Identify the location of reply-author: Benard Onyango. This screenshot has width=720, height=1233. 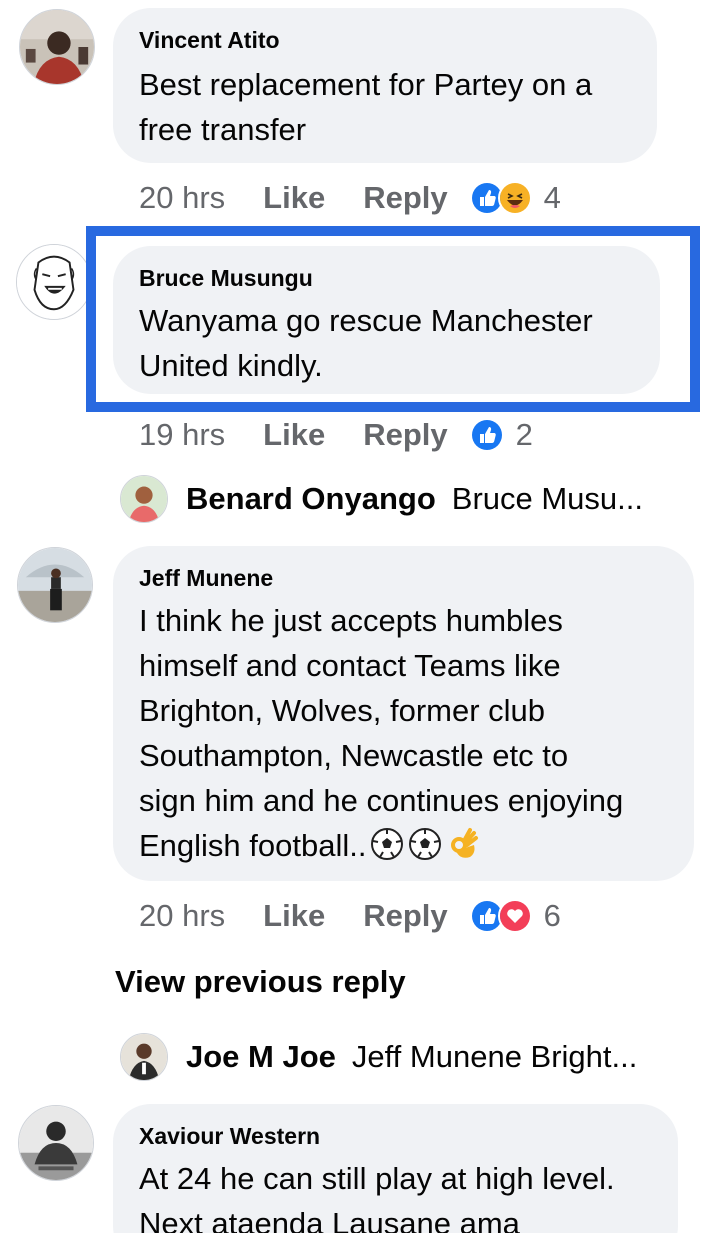
(311, 499).